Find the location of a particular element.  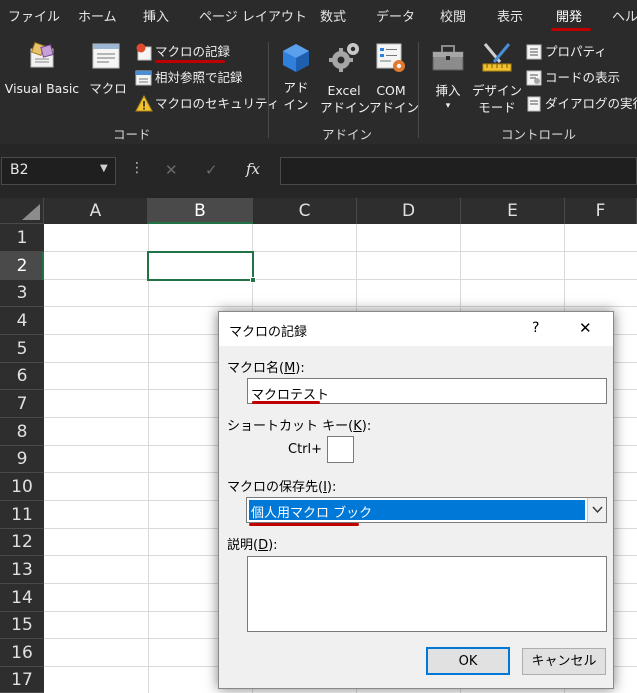

relative-reference-icon is located at coordinates (143, 78).